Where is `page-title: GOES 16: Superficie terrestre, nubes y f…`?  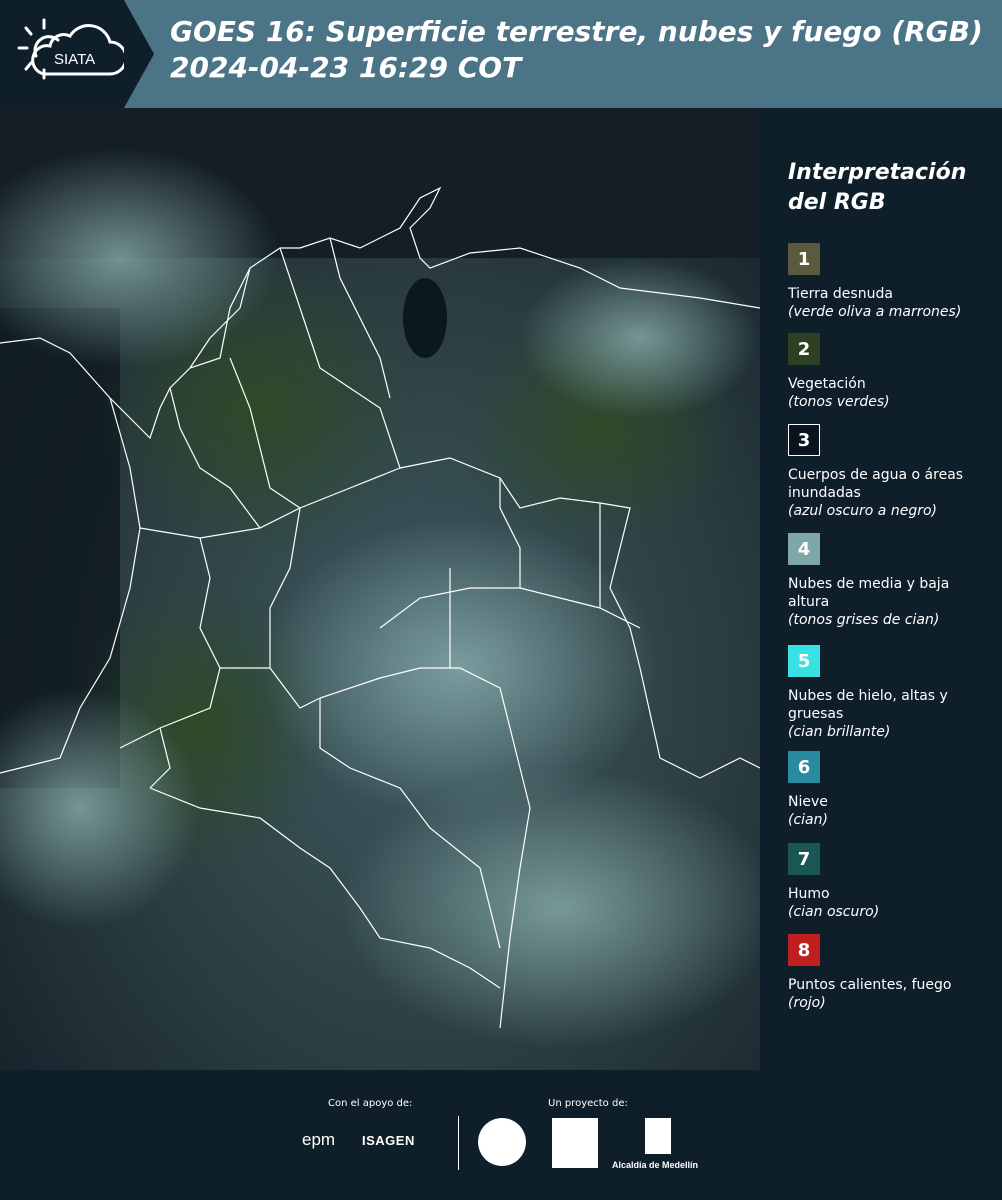
page-title: GOES 16: Superficie terrestre, nubes y f… is located at coordinates (576, 49).